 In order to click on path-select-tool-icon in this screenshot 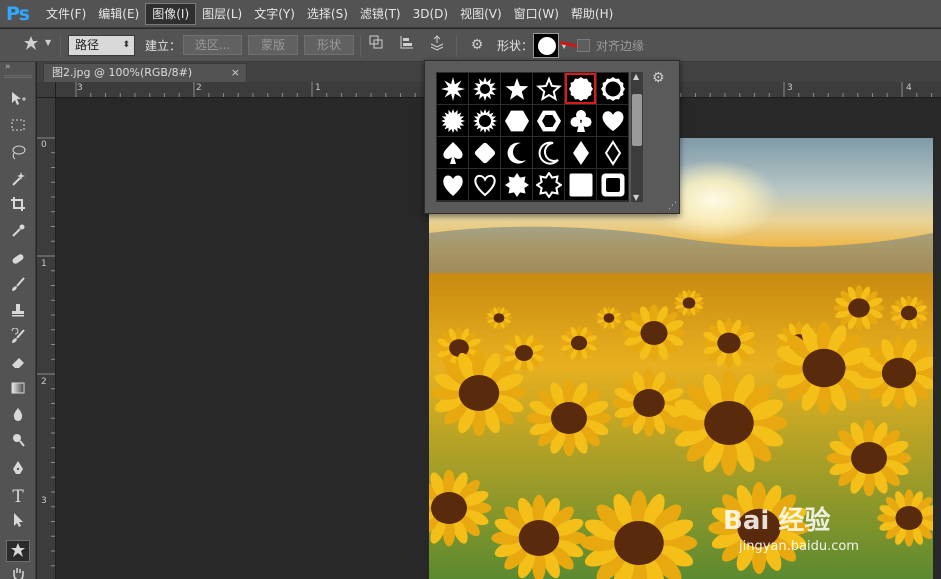, I will do `click(18, 523)`.